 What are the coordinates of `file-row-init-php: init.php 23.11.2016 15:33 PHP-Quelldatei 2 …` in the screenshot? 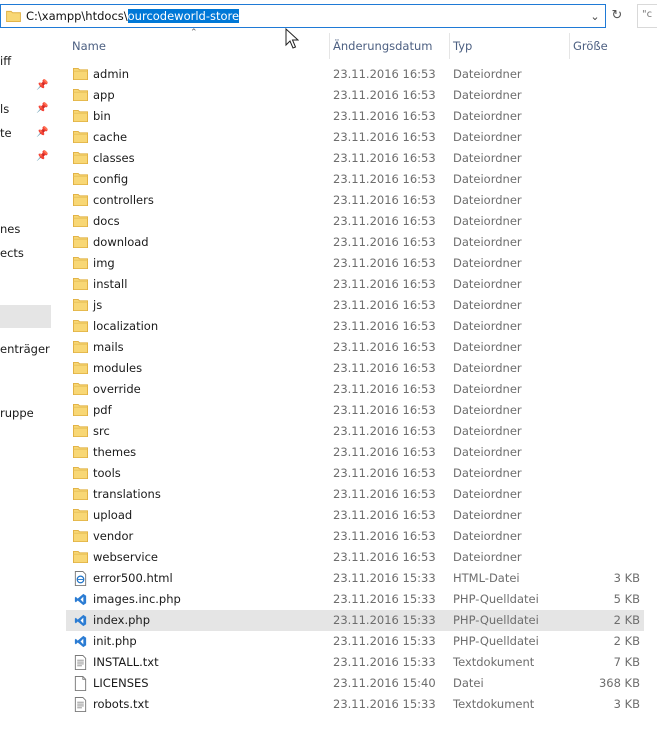 It's located at (355, 641).